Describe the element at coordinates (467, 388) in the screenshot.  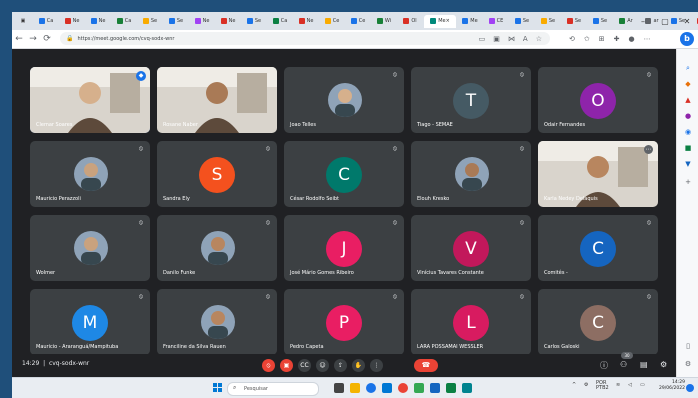
I see `app2-icon` at that location.